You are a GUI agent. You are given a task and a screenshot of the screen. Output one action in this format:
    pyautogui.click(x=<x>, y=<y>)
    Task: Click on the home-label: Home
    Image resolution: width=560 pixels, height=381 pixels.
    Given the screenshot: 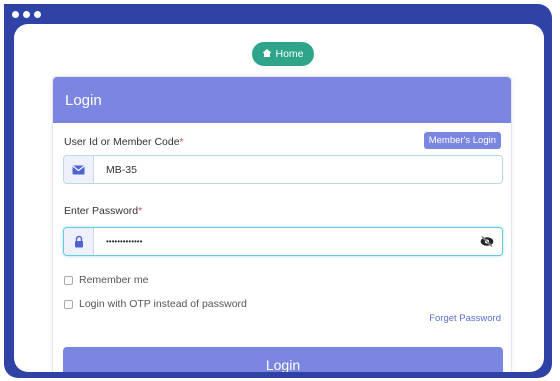 What is the action you would take?
    pyautogui.click(x=289, y=54)
    